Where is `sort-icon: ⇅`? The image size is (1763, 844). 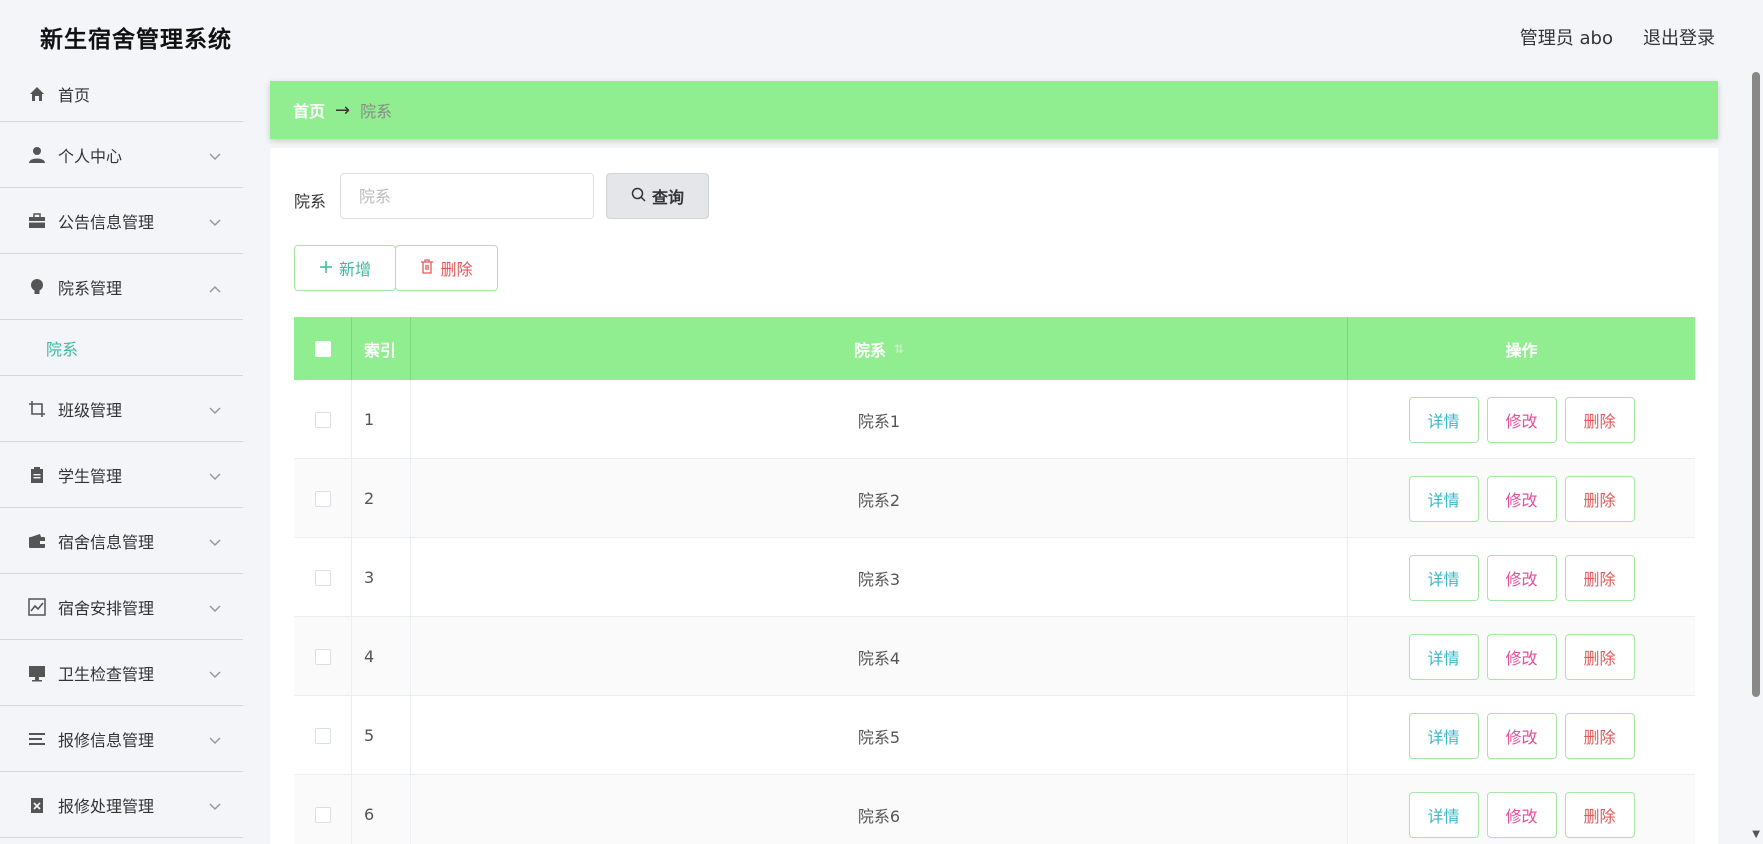 sort-icon: ⇅ is located at coordinates (899, 349).